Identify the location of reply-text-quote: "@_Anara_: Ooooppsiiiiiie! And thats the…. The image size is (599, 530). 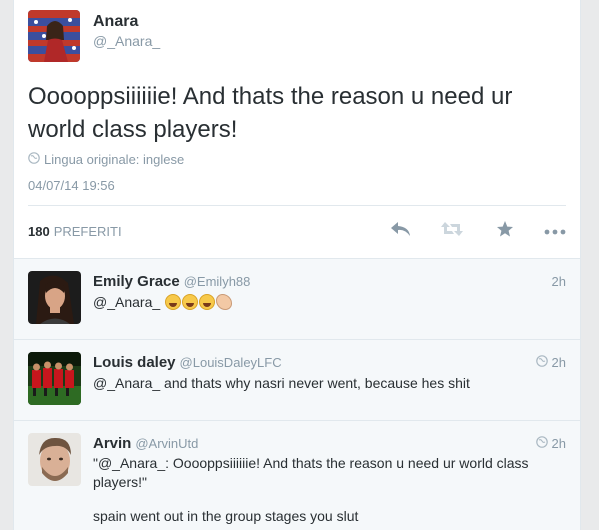
(311, 472).